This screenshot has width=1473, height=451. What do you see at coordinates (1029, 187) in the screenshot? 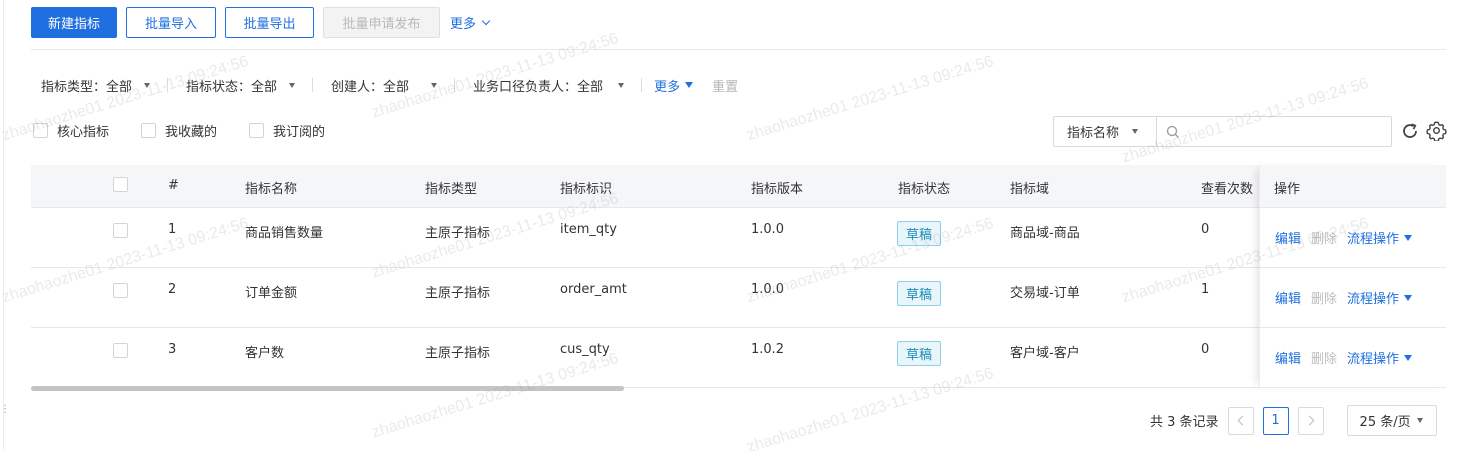
I see `col-domain: 指标域` at bounding box center [1029, 187].